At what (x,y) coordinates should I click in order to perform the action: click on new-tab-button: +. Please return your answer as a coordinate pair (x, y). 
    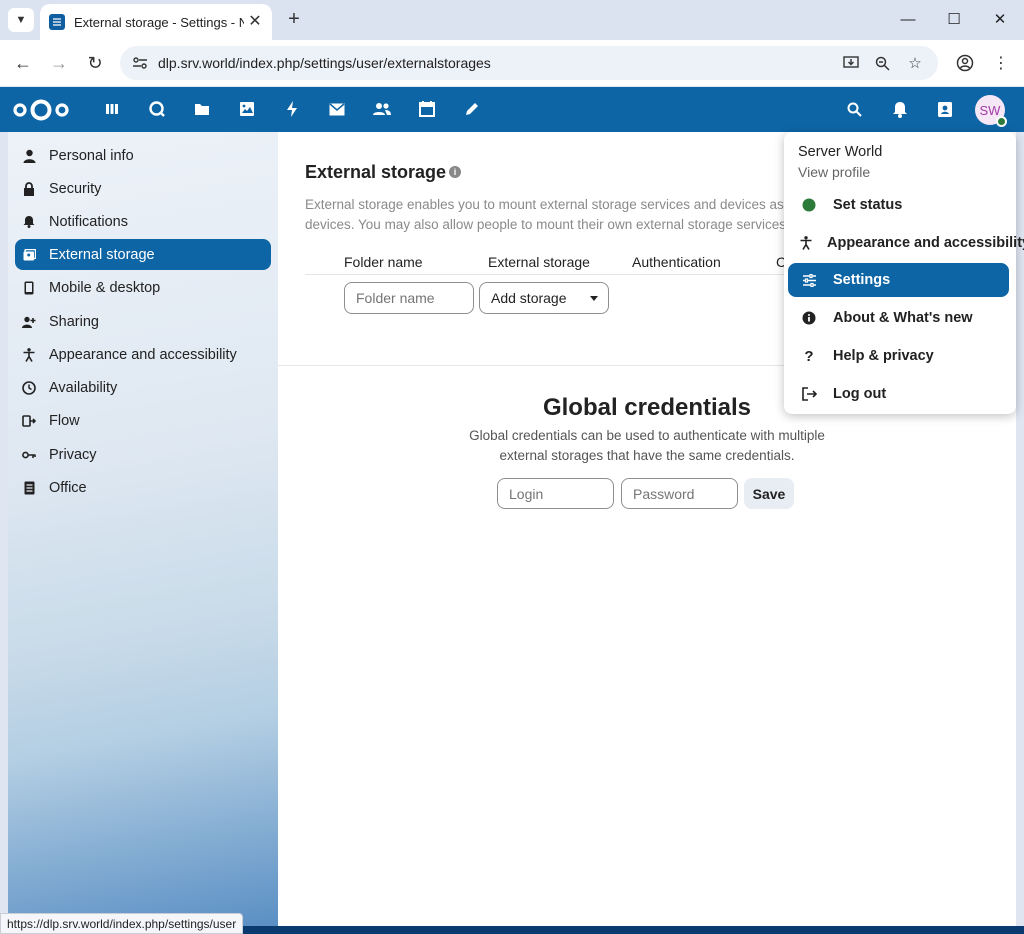
    Looking at the image, I should click on (294, 20).